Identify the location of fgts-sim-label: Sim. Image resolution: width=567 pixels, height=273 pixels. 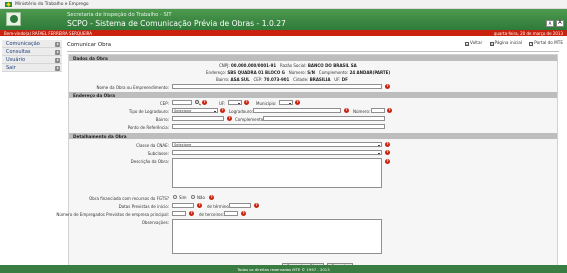
(183, 197).